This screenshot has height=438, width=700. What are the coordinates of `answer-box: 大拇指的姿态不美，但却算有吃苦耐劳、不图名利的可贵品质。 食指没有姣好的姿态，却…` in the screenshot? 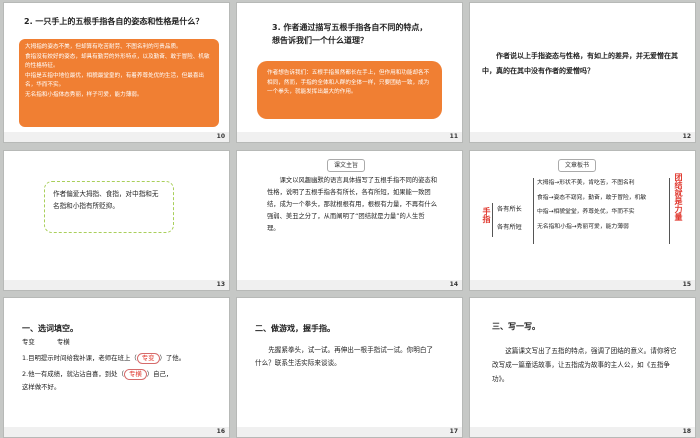 It's located at (119, 83).